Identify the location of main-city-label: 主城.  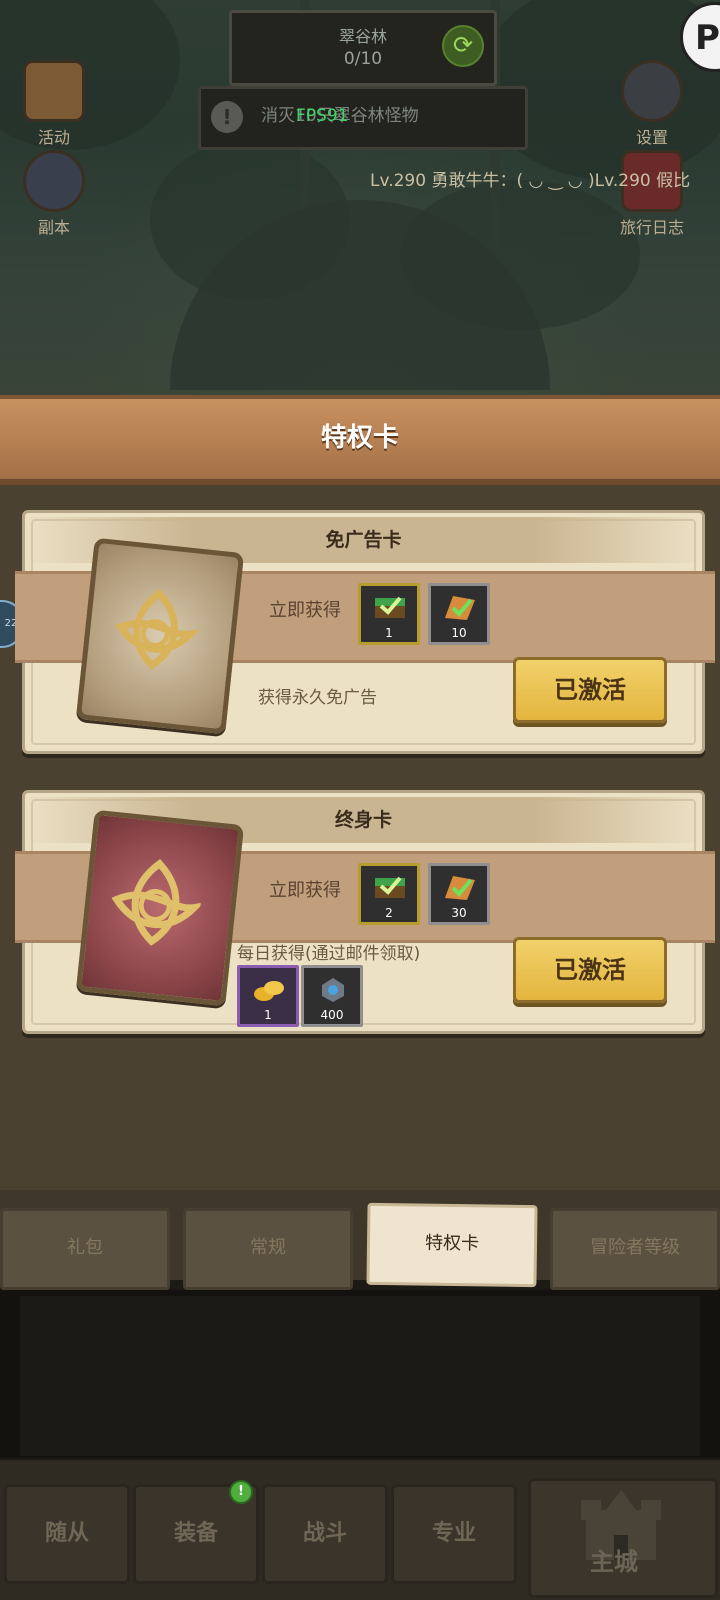
(614, 1562).